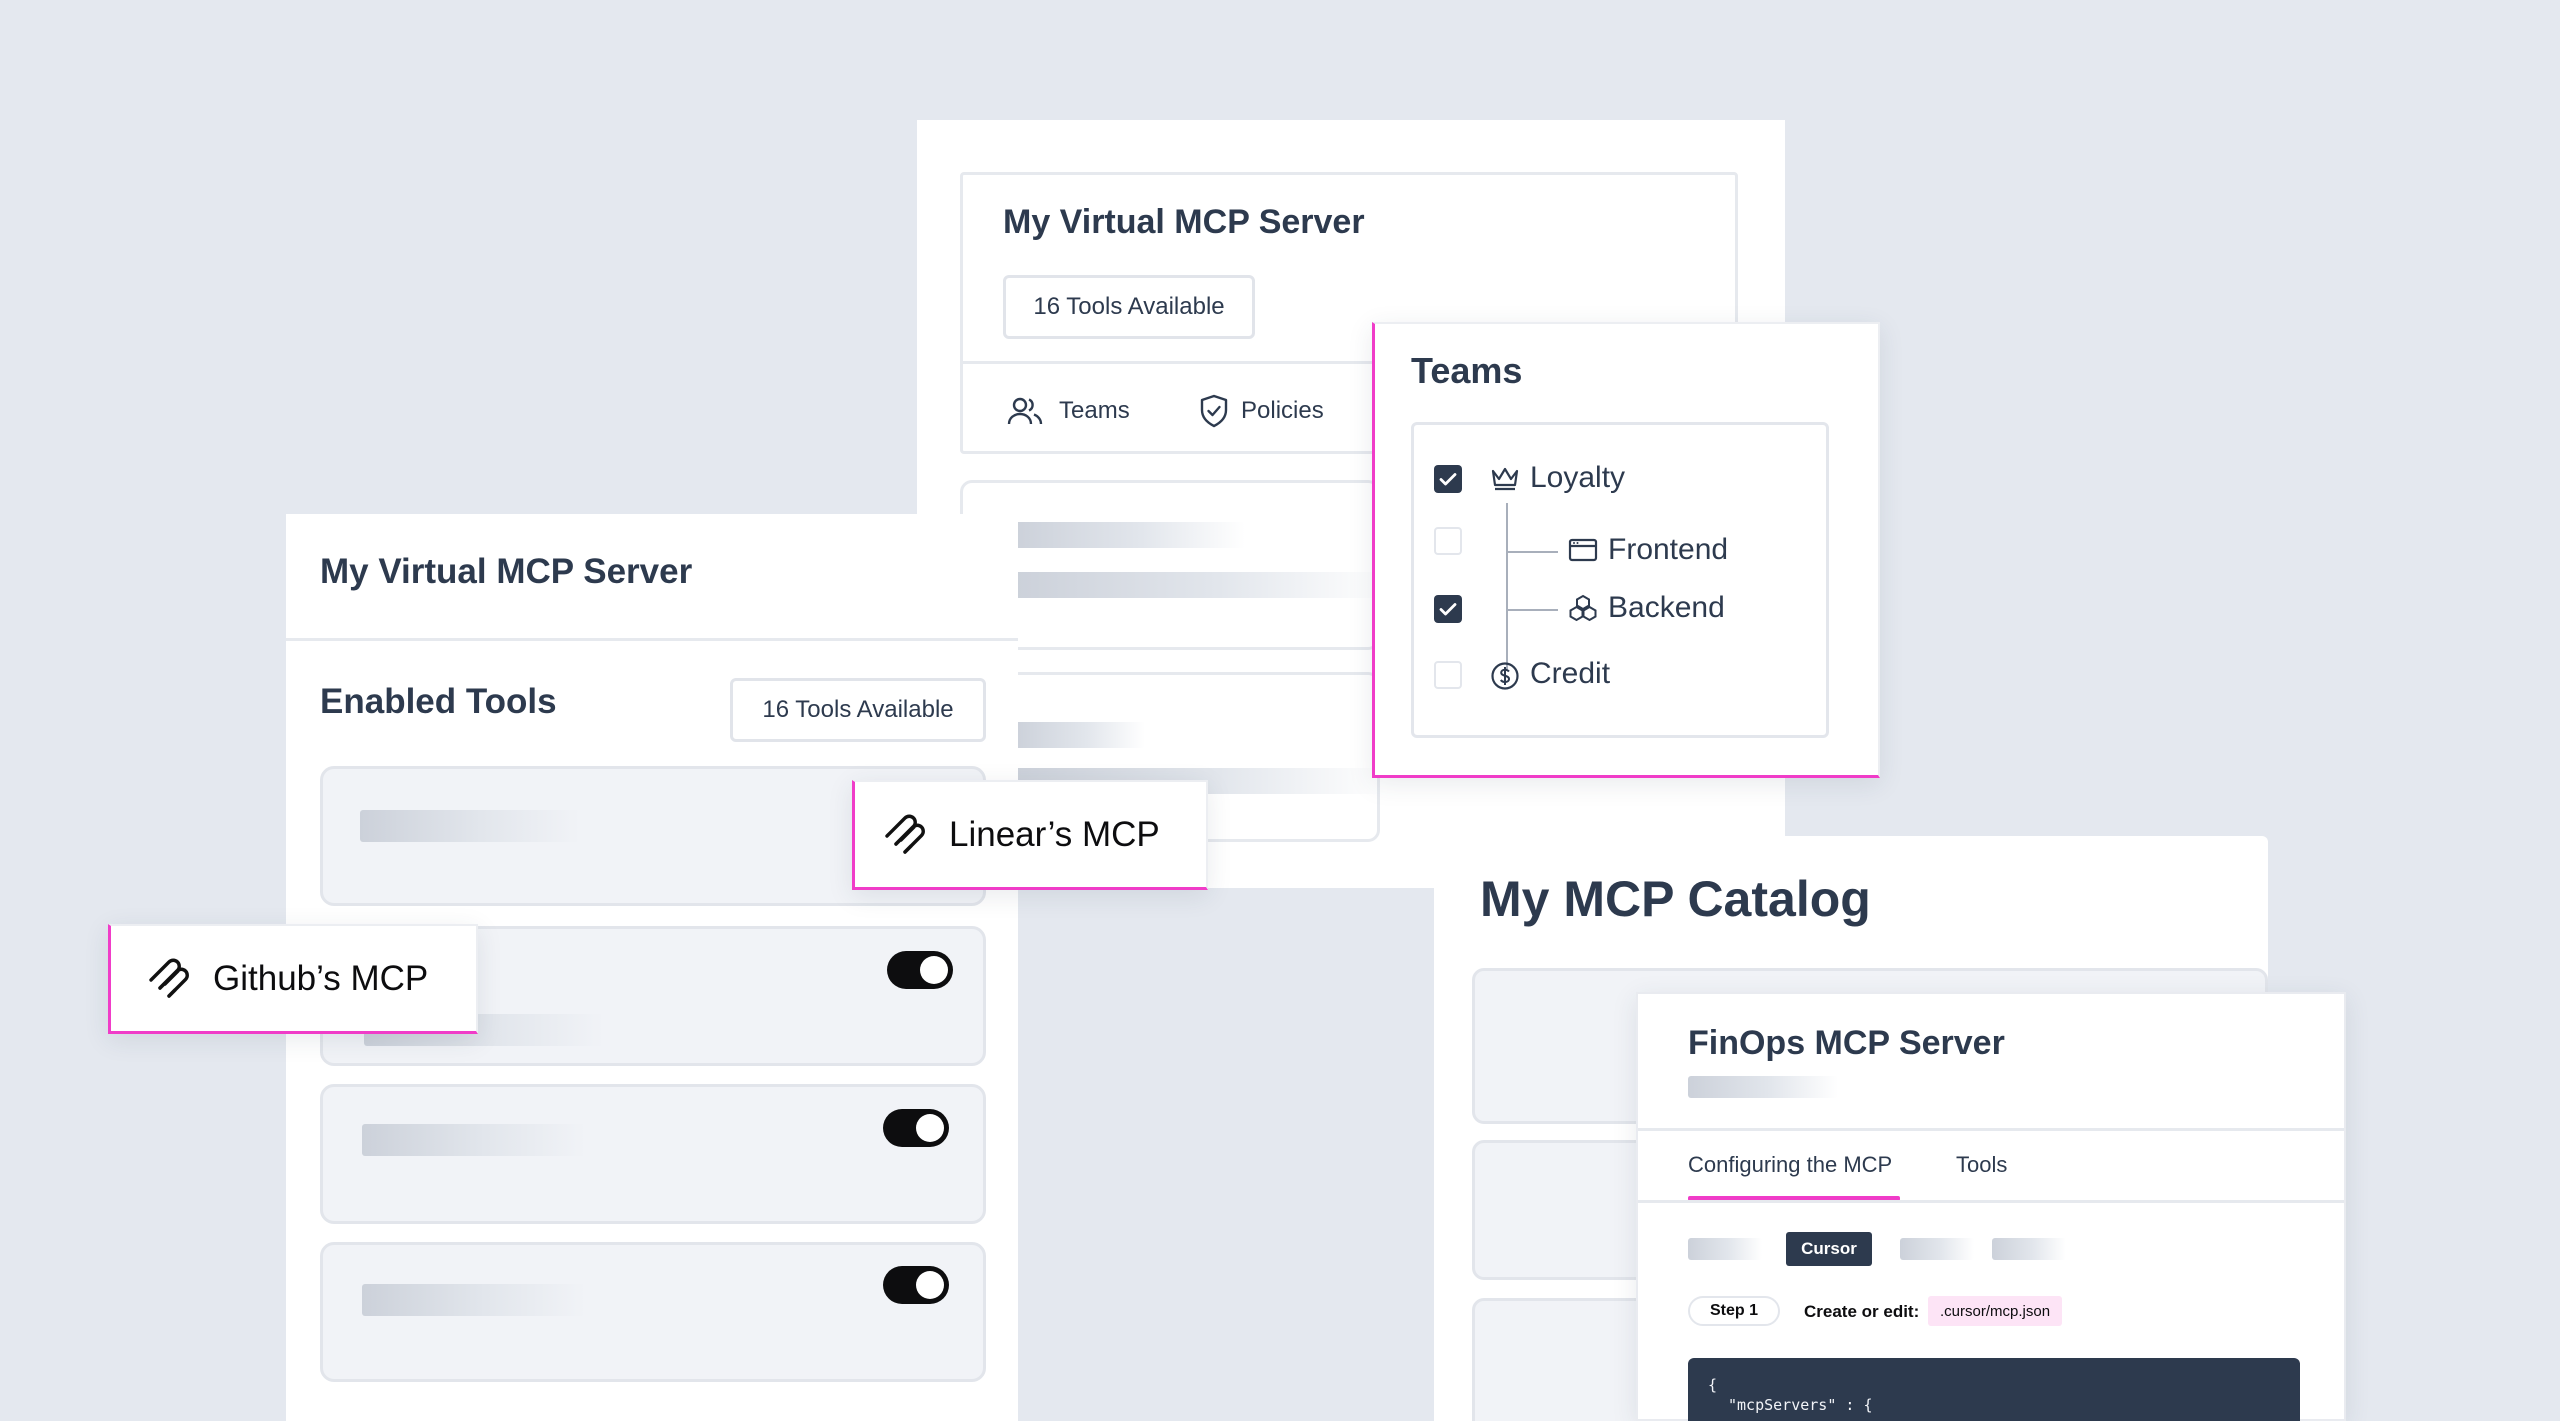  What do you see at coordinates (1846, 1043) in the screenshot?
I see `finops-title: FinOps MCP Server` at bounding box center [1846, 1043].